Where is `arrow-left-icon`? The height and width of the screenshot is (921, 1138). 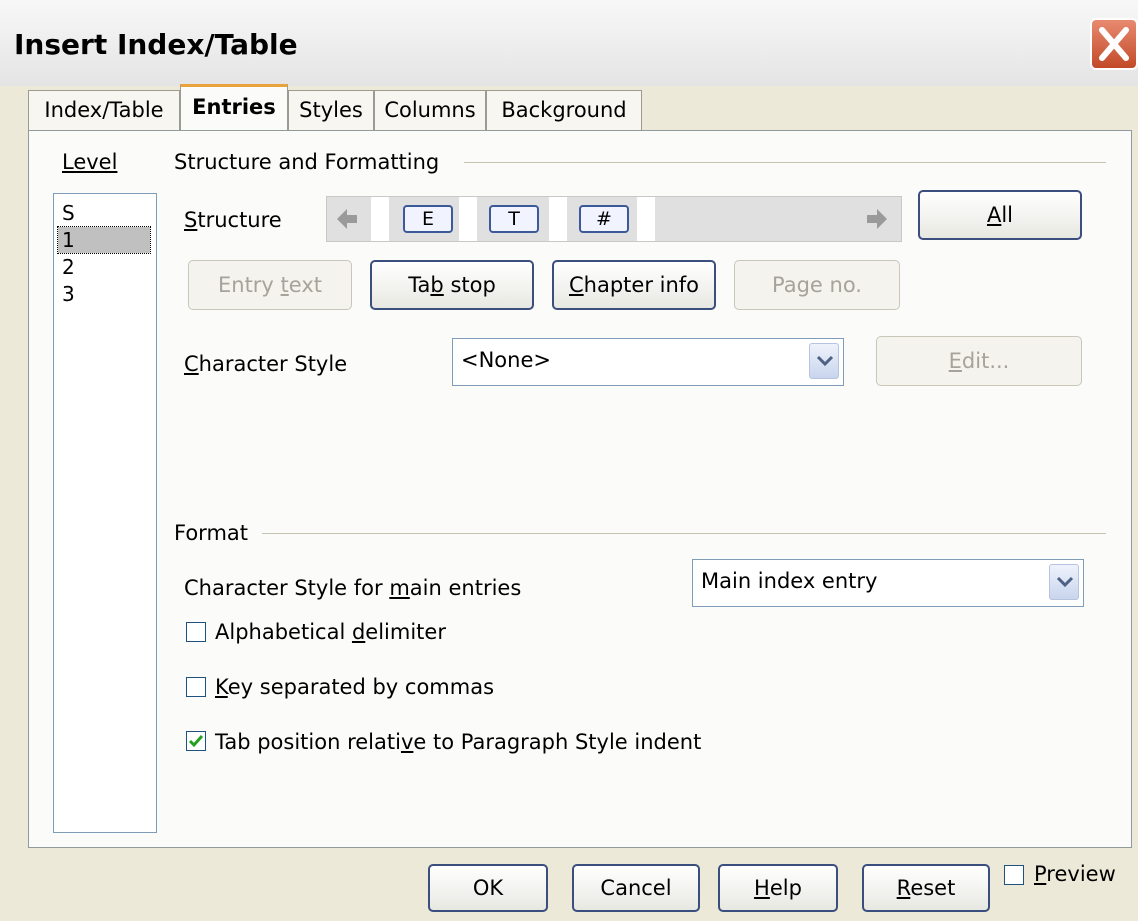
arrow-left-icon is located at coordinates (347, 219).